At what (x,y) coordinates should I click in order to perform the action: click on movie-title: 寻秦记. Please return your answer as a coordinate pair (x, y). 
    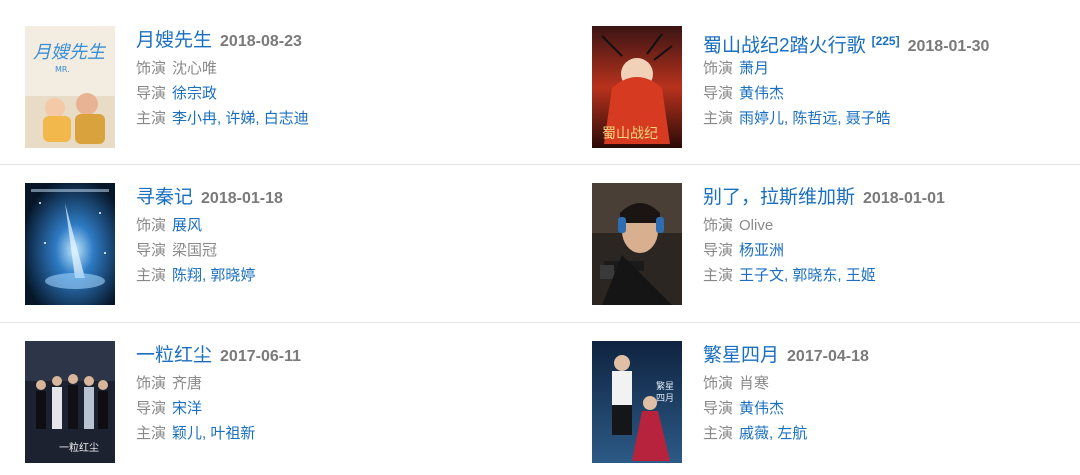
    Looking at the image, I should click on (164, 197).